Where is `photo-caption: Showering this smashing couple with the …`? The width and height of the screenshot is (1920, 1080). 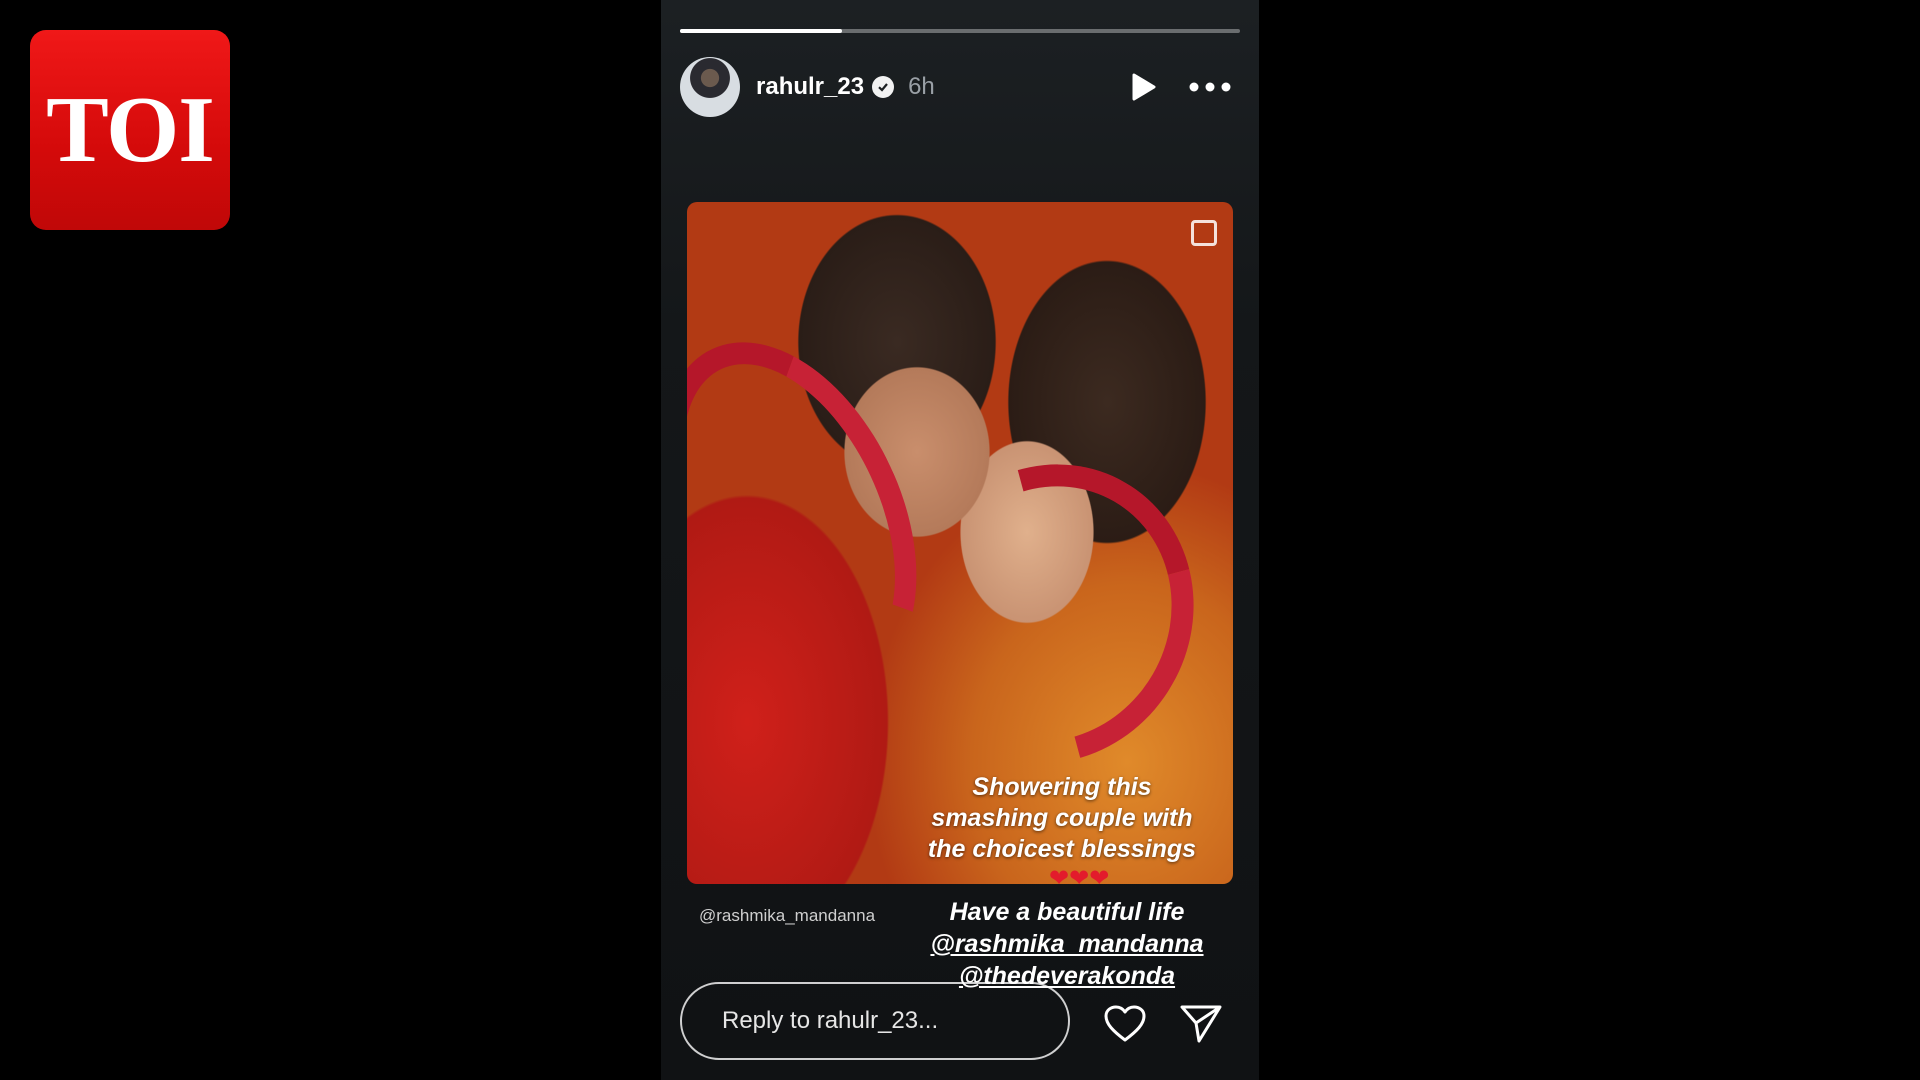
photo-caption: Showering this smashing couple with the … is located at coordinates (1062, 818).